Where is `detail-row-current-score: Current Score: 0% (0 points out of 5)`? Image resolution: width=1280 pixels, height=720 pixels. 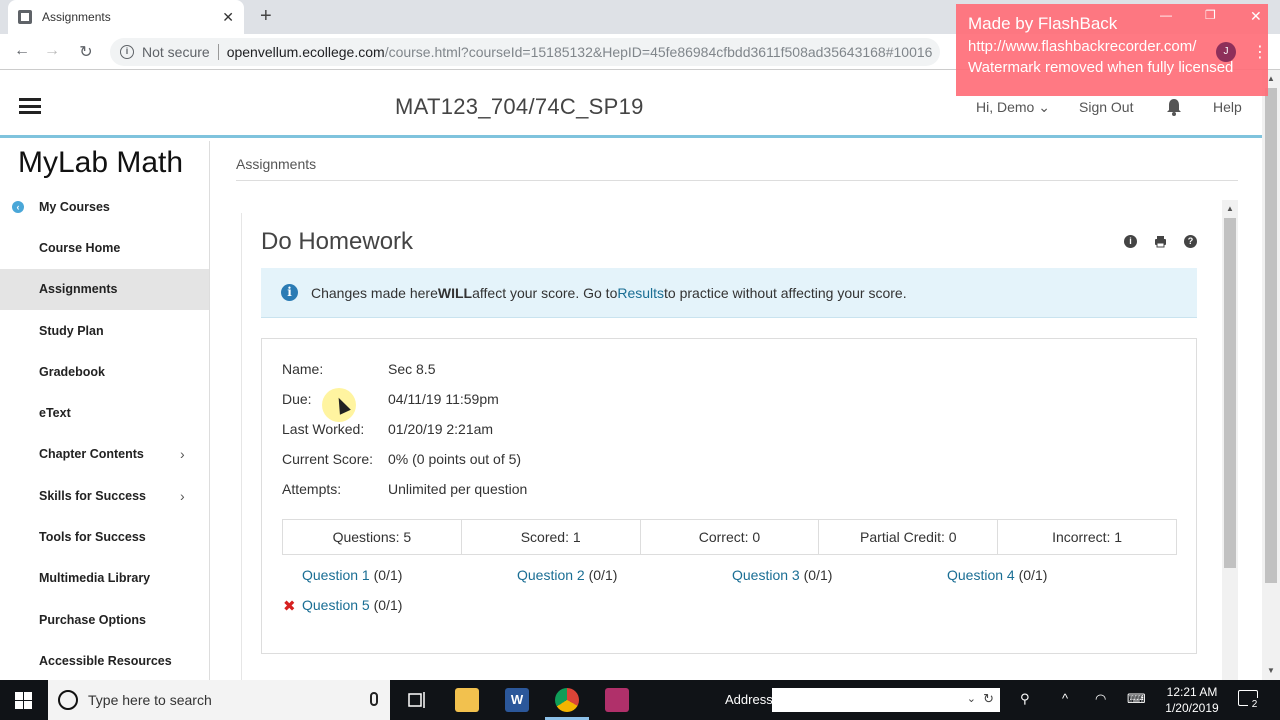 detail-row-current-score: Current Score: 0% (0 points out of 5) is located at coordinates (401, 459).